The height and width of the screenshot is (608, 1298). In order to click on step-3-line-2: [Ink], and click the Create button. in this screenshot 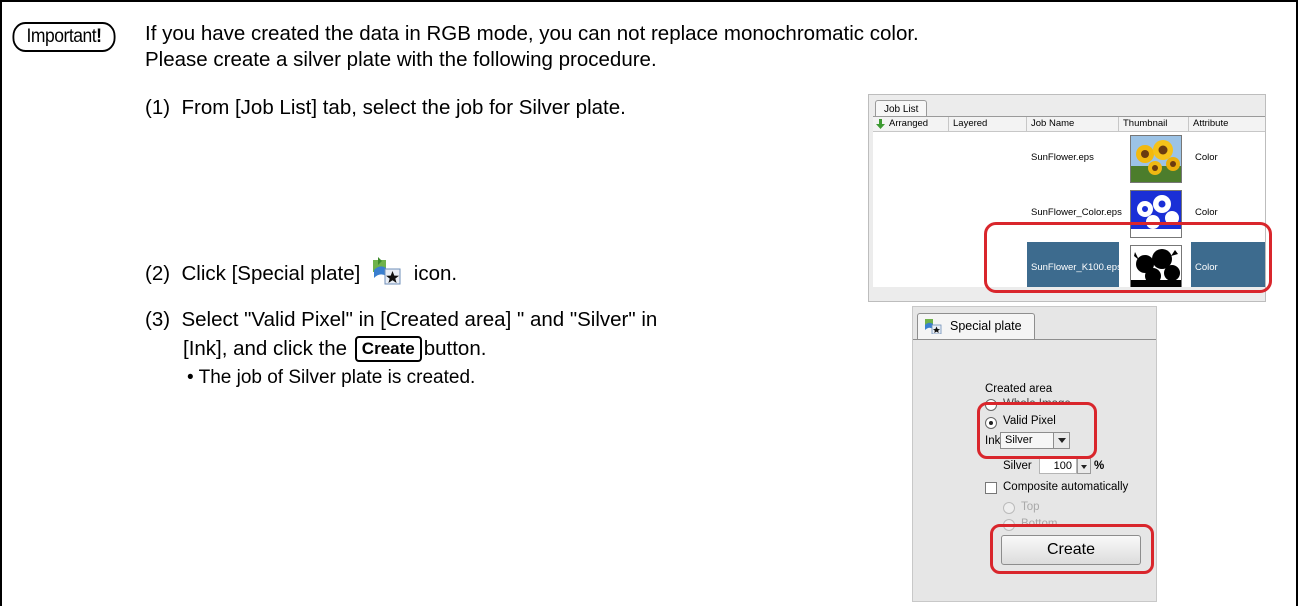, I will do `click(334, 349)`.